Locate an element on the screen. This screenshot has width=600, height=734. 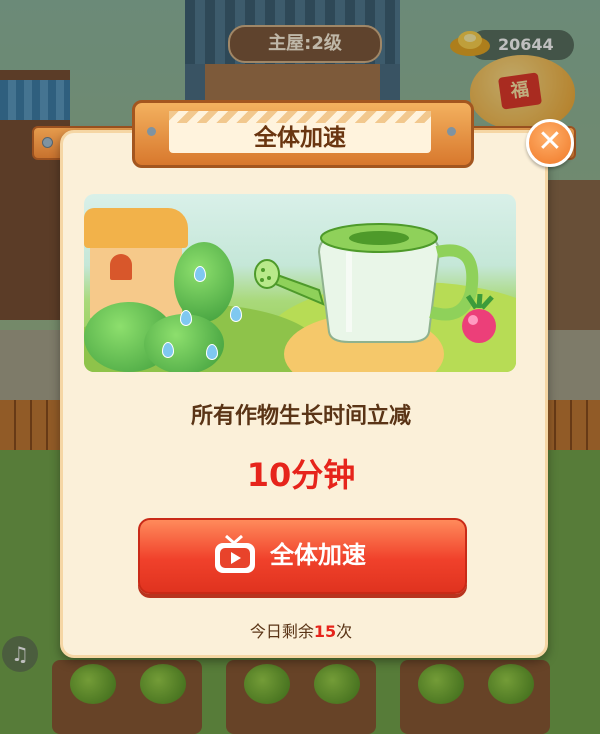
remaining-prefix: 今日剩余 is located at coordinates (281, 631).